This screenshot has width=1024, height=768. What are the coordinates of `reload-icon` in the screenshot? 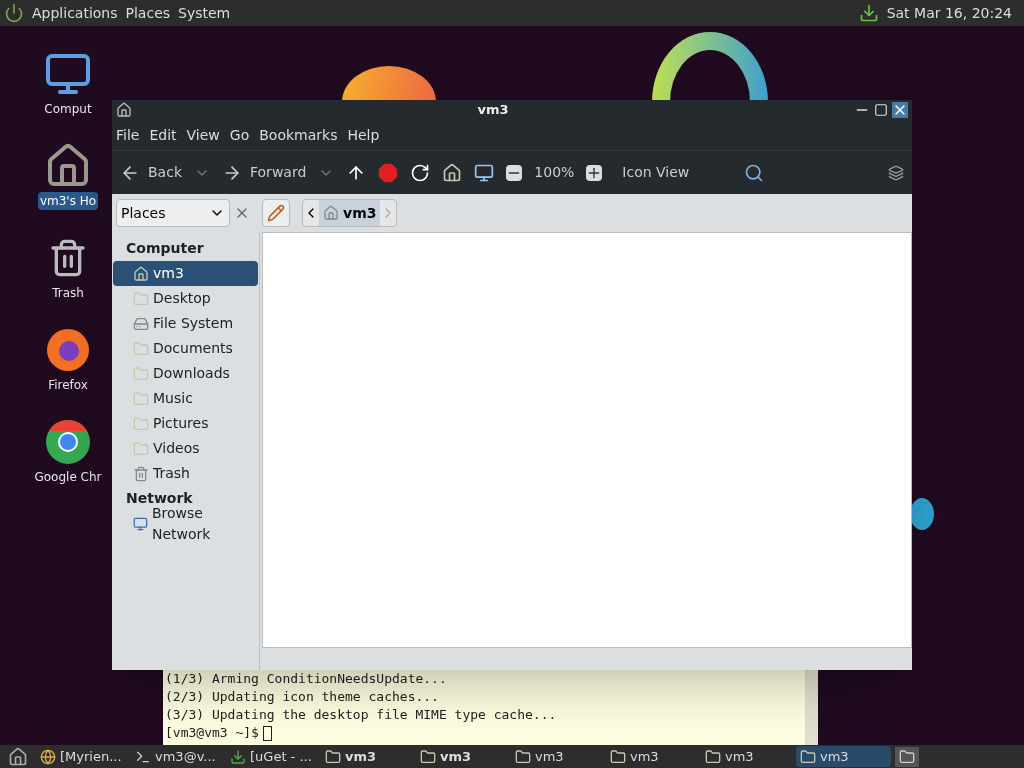 It's located at (420, 172).